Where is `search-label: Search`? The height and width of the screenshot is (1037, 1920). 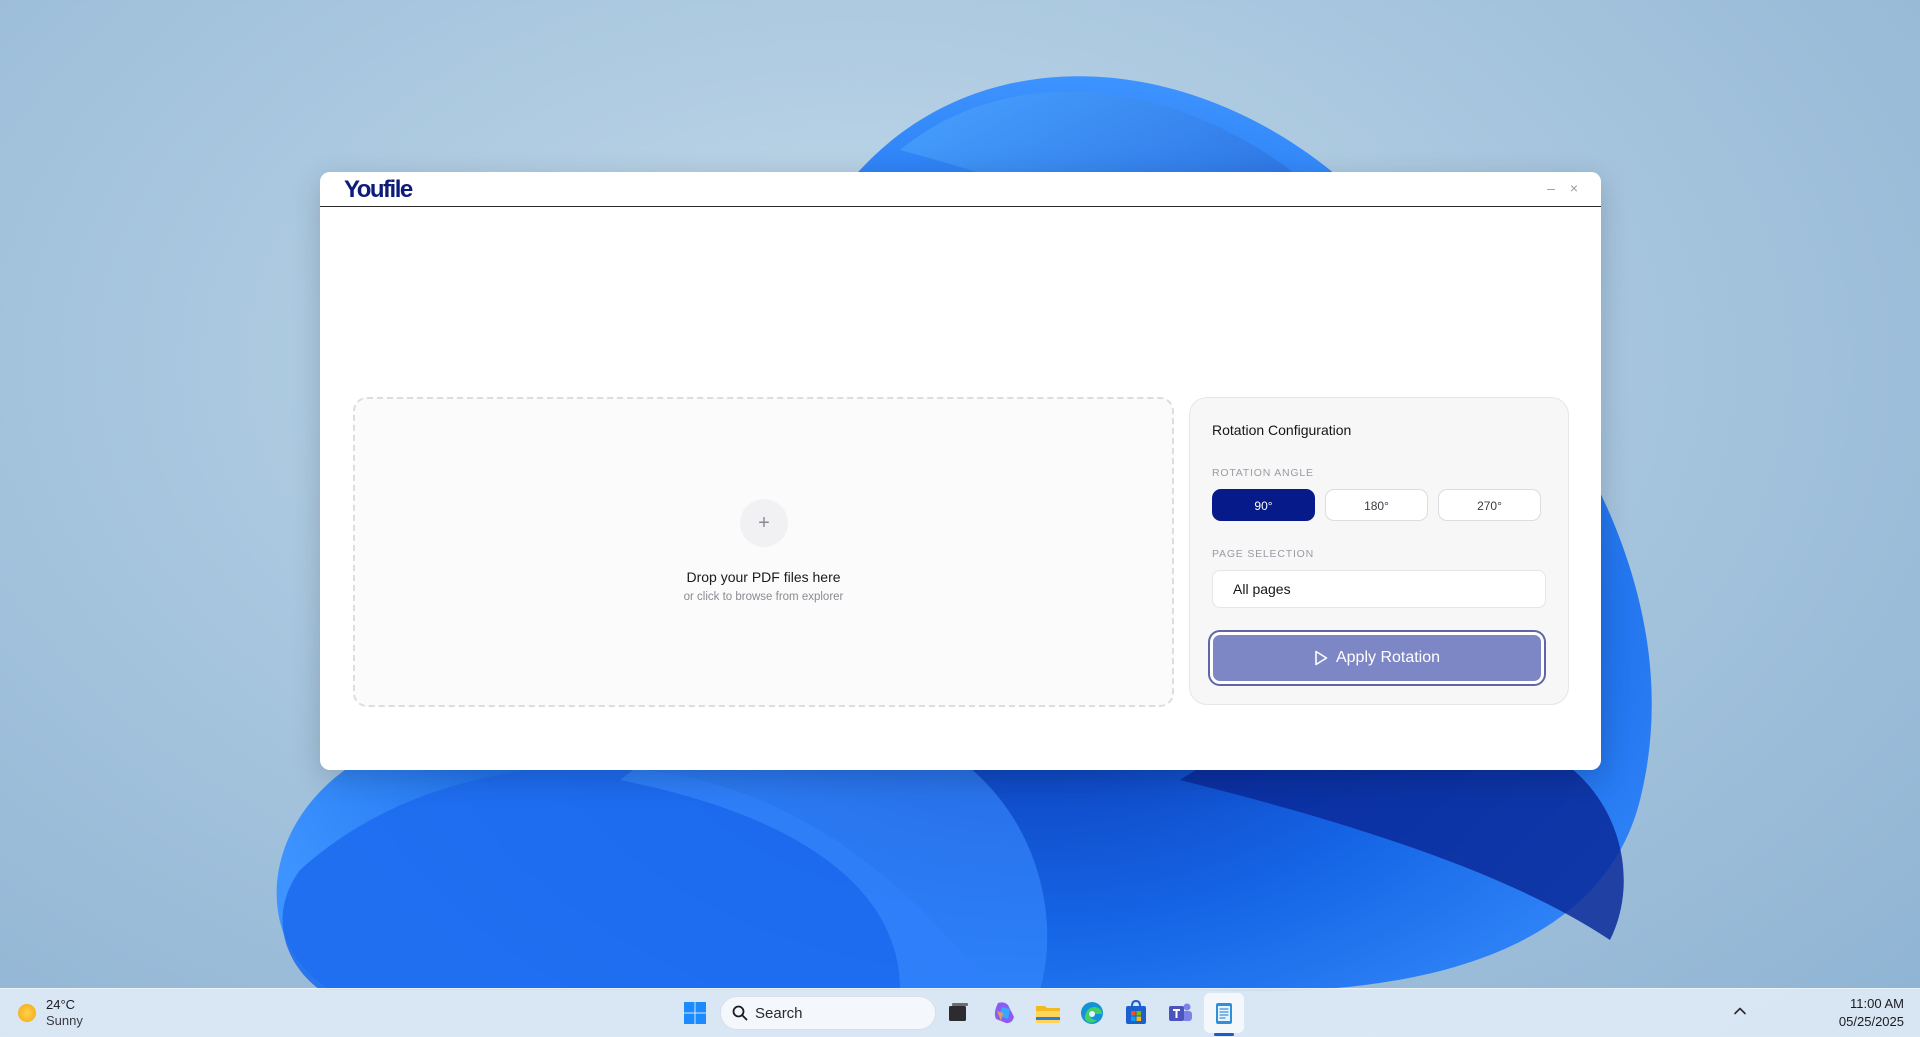 search-label: Search is located at coordinates (779, 1013).